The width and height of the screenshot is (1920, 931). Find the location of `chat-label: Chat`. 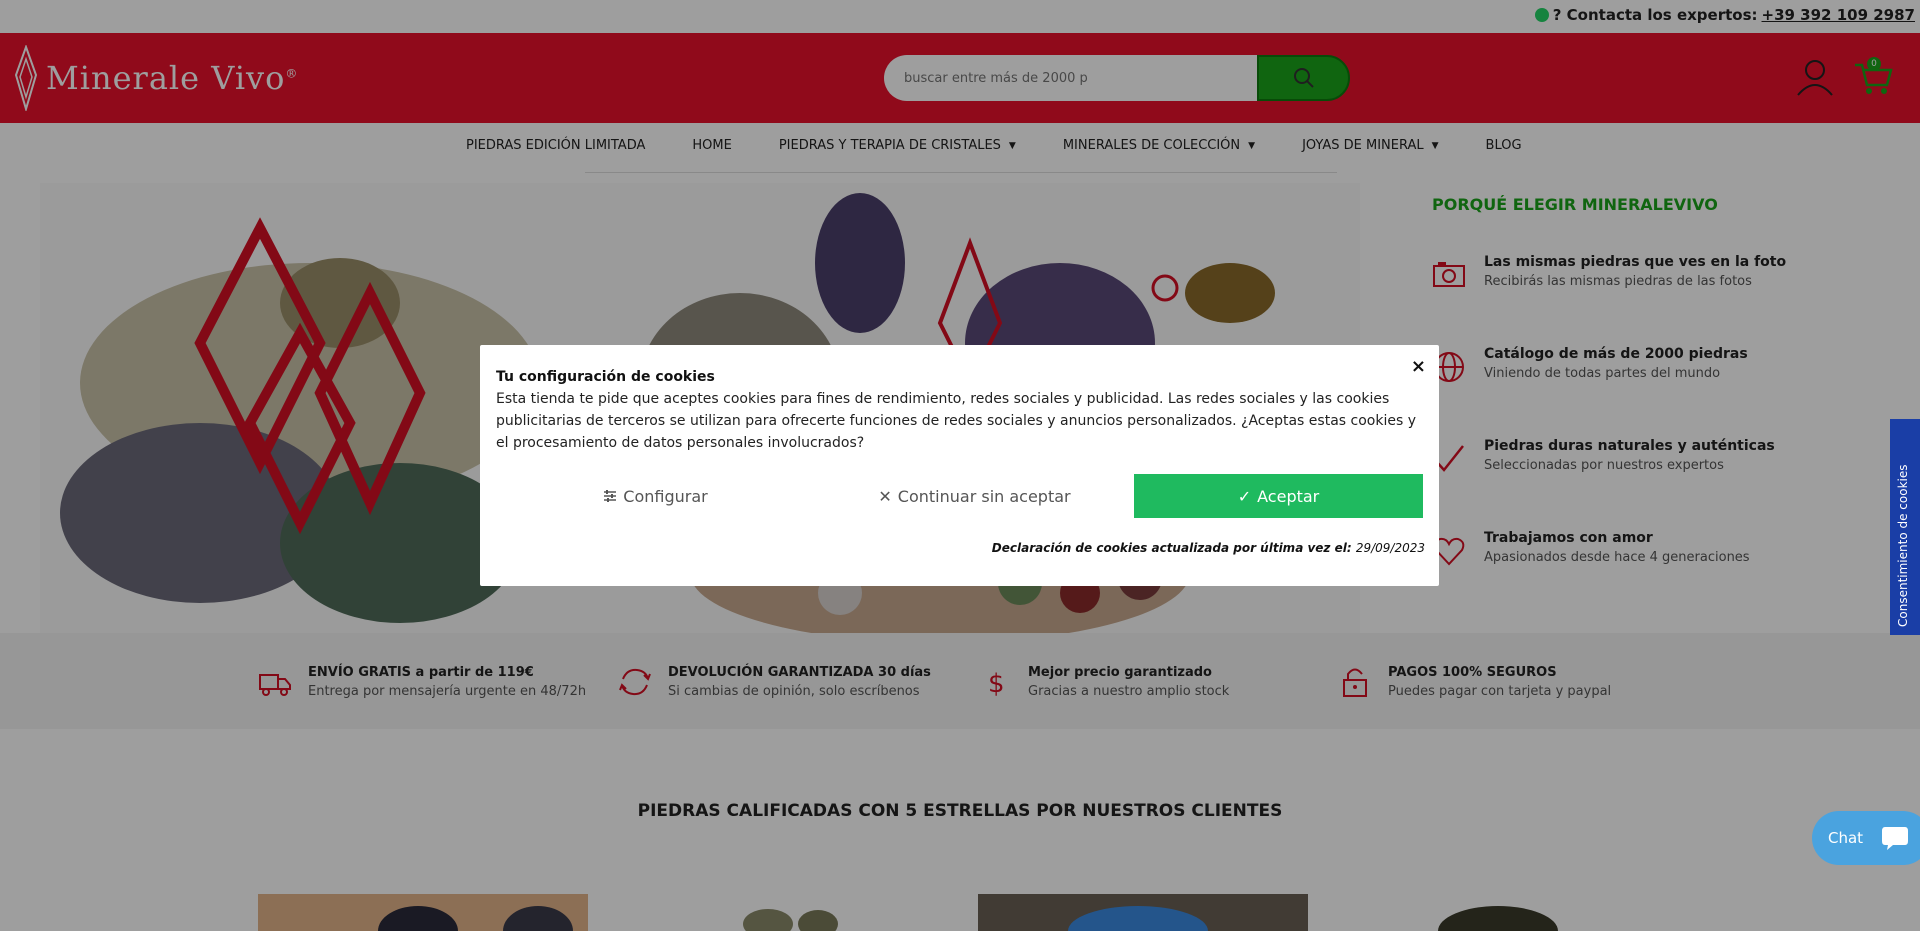

chat-label: Chat is located at coordinates (1846, 838).